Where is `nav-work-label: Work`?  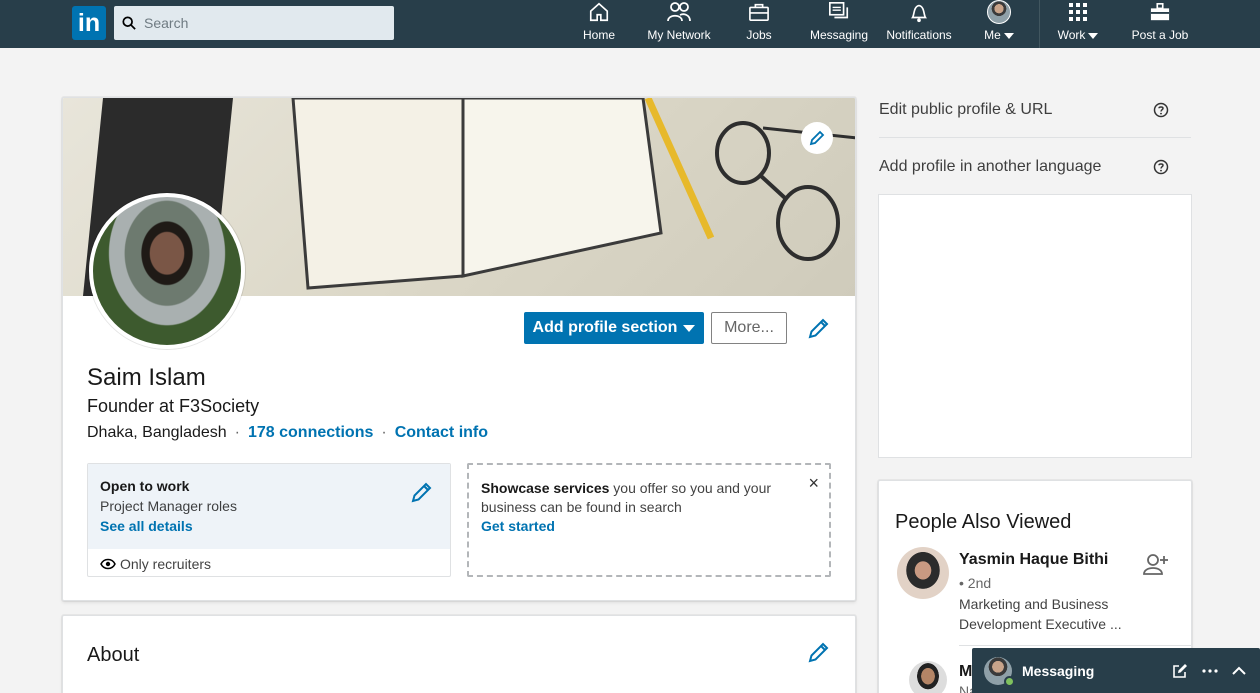 nav-work-label: Work is located at coordinates (1071, 35).